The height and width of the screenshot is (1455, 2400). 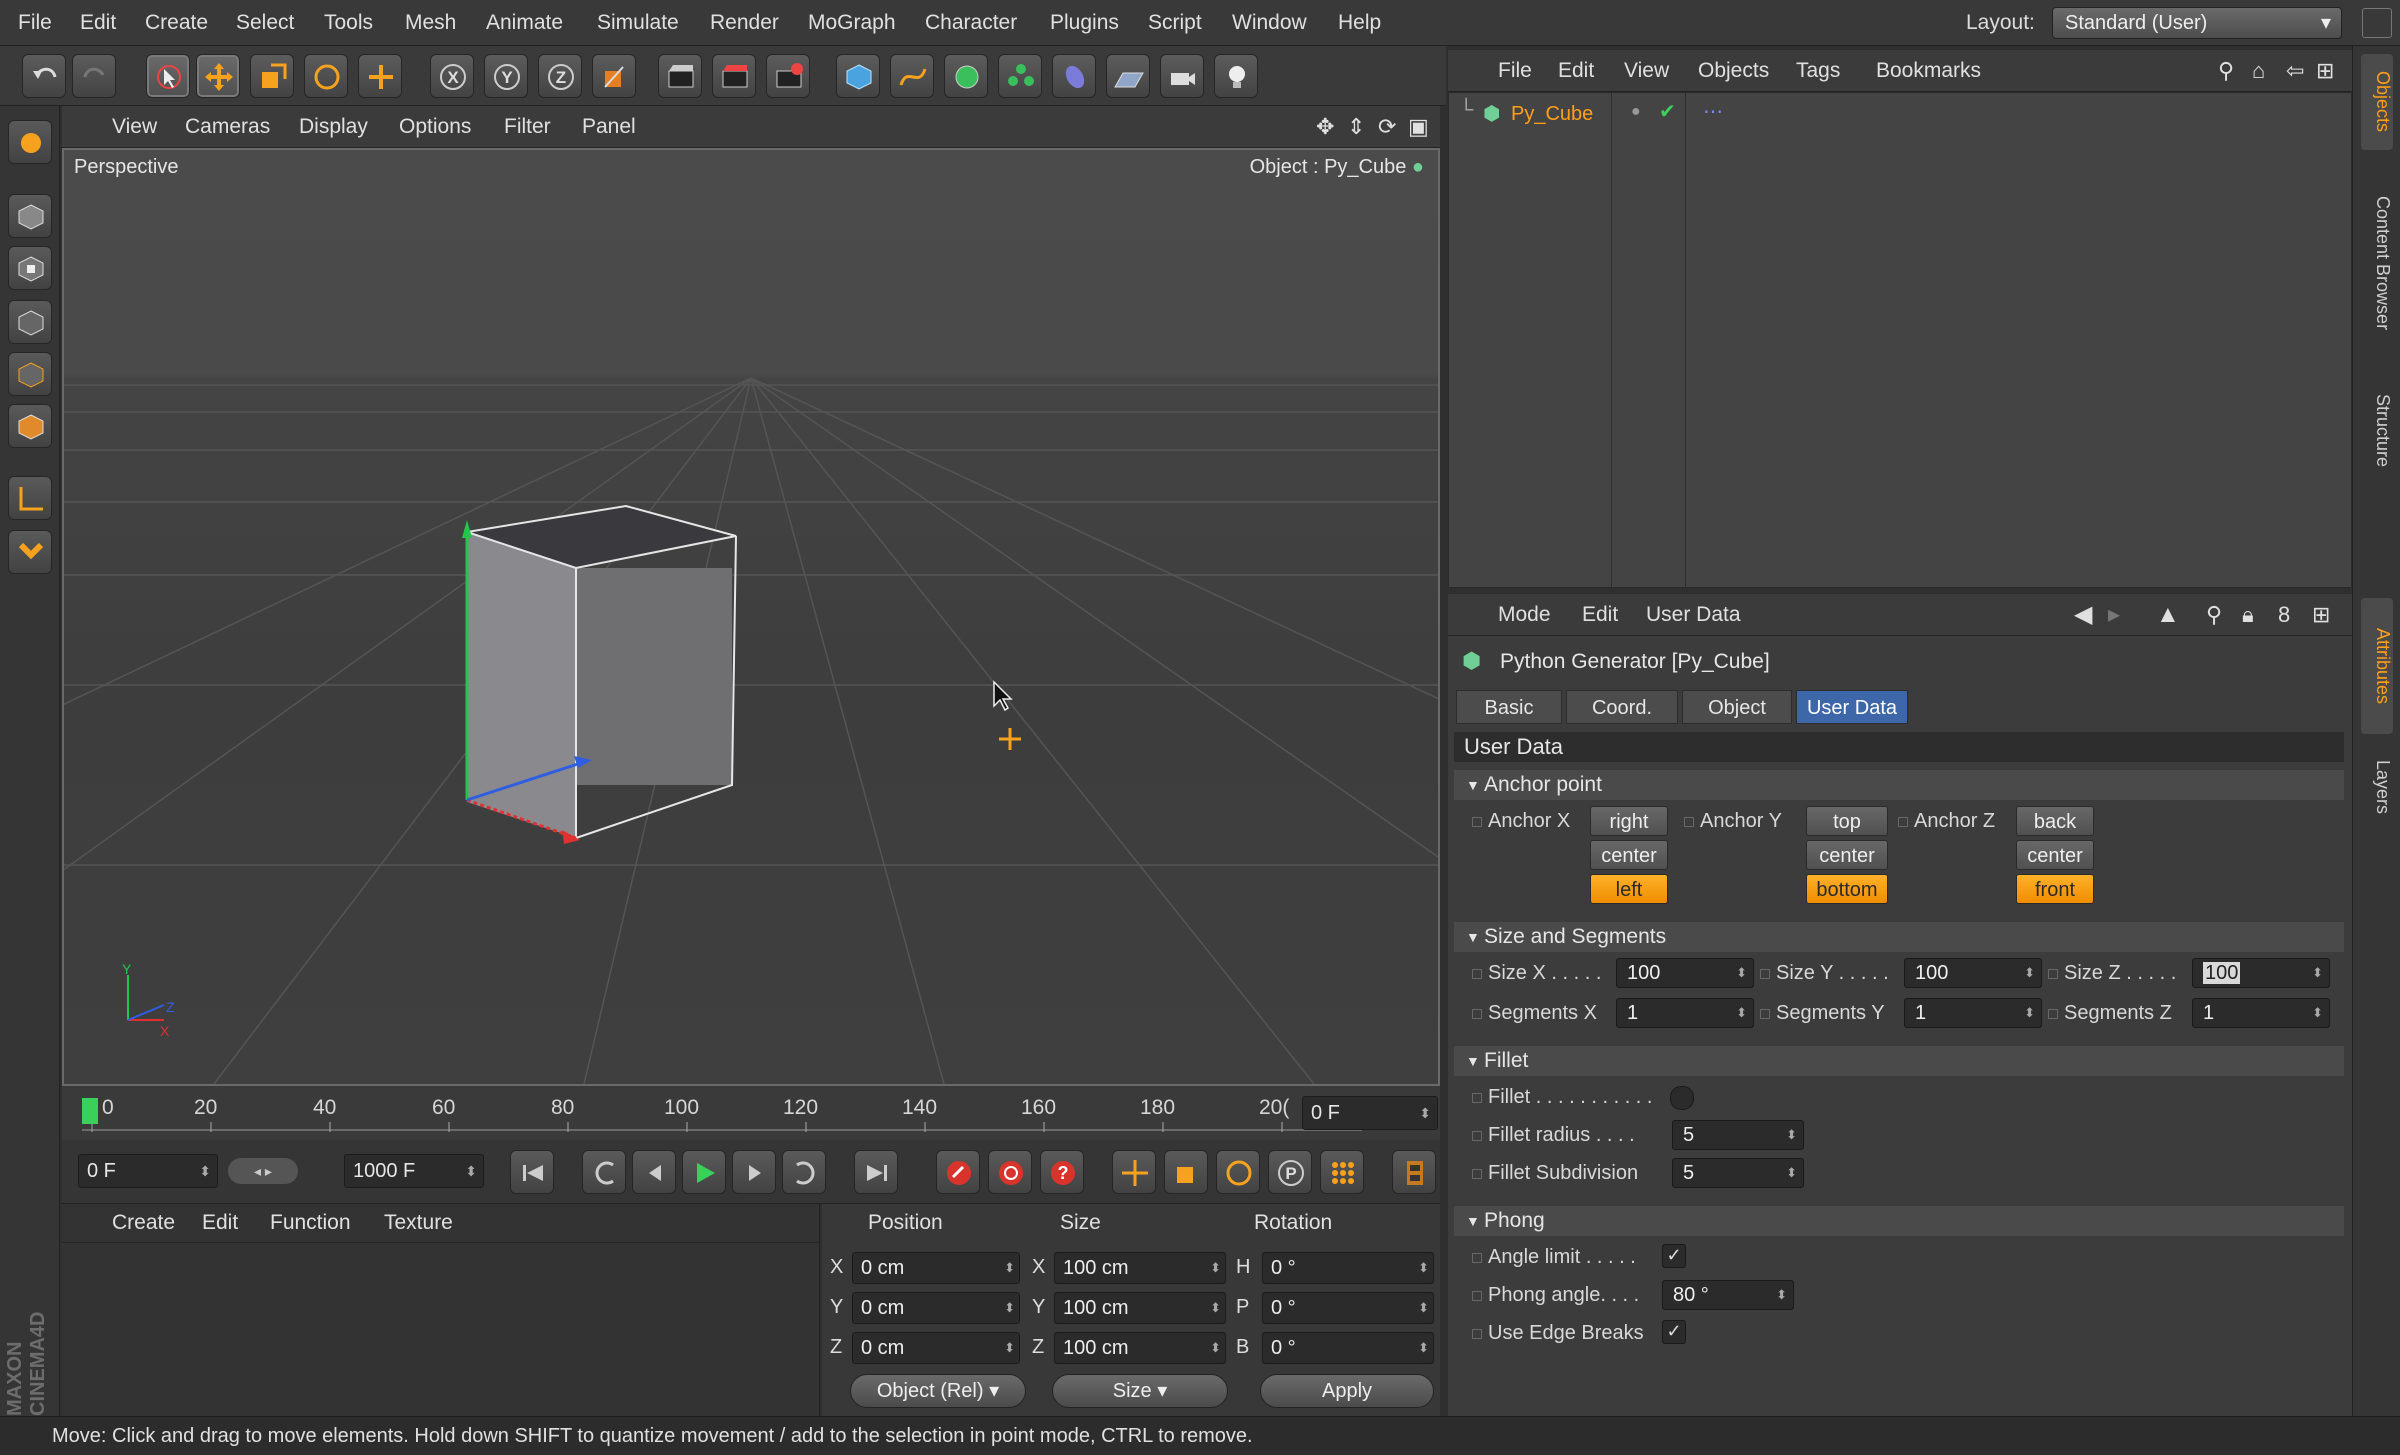 What do you see at coordinates (44, 76) in the screenshot?
I see `undo-button` at bounding box center [44, 76].